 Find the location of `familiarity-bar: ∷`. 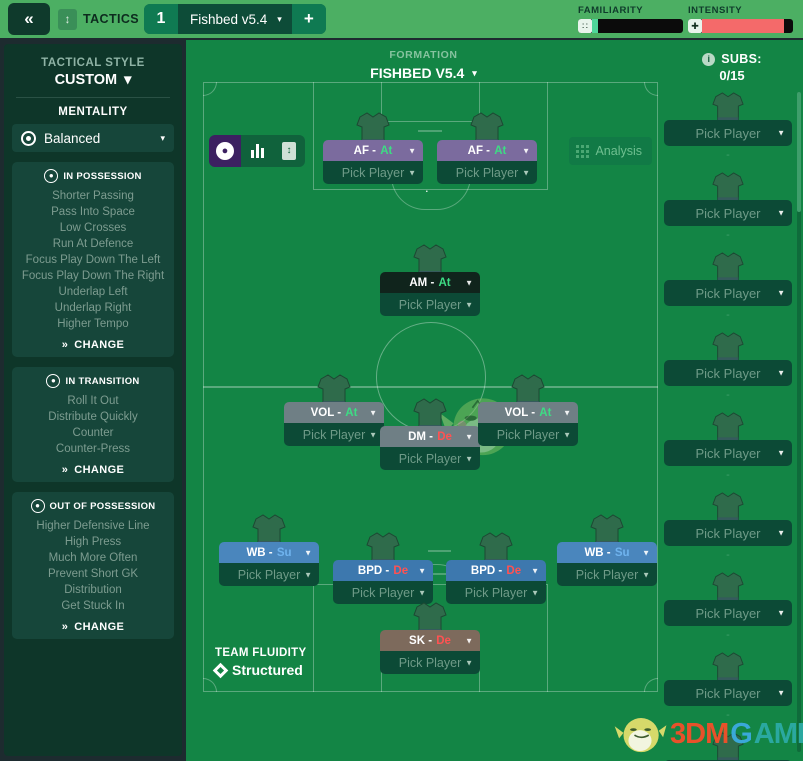

familiarity-bar: ∷ is located at coordinates (630, 26).